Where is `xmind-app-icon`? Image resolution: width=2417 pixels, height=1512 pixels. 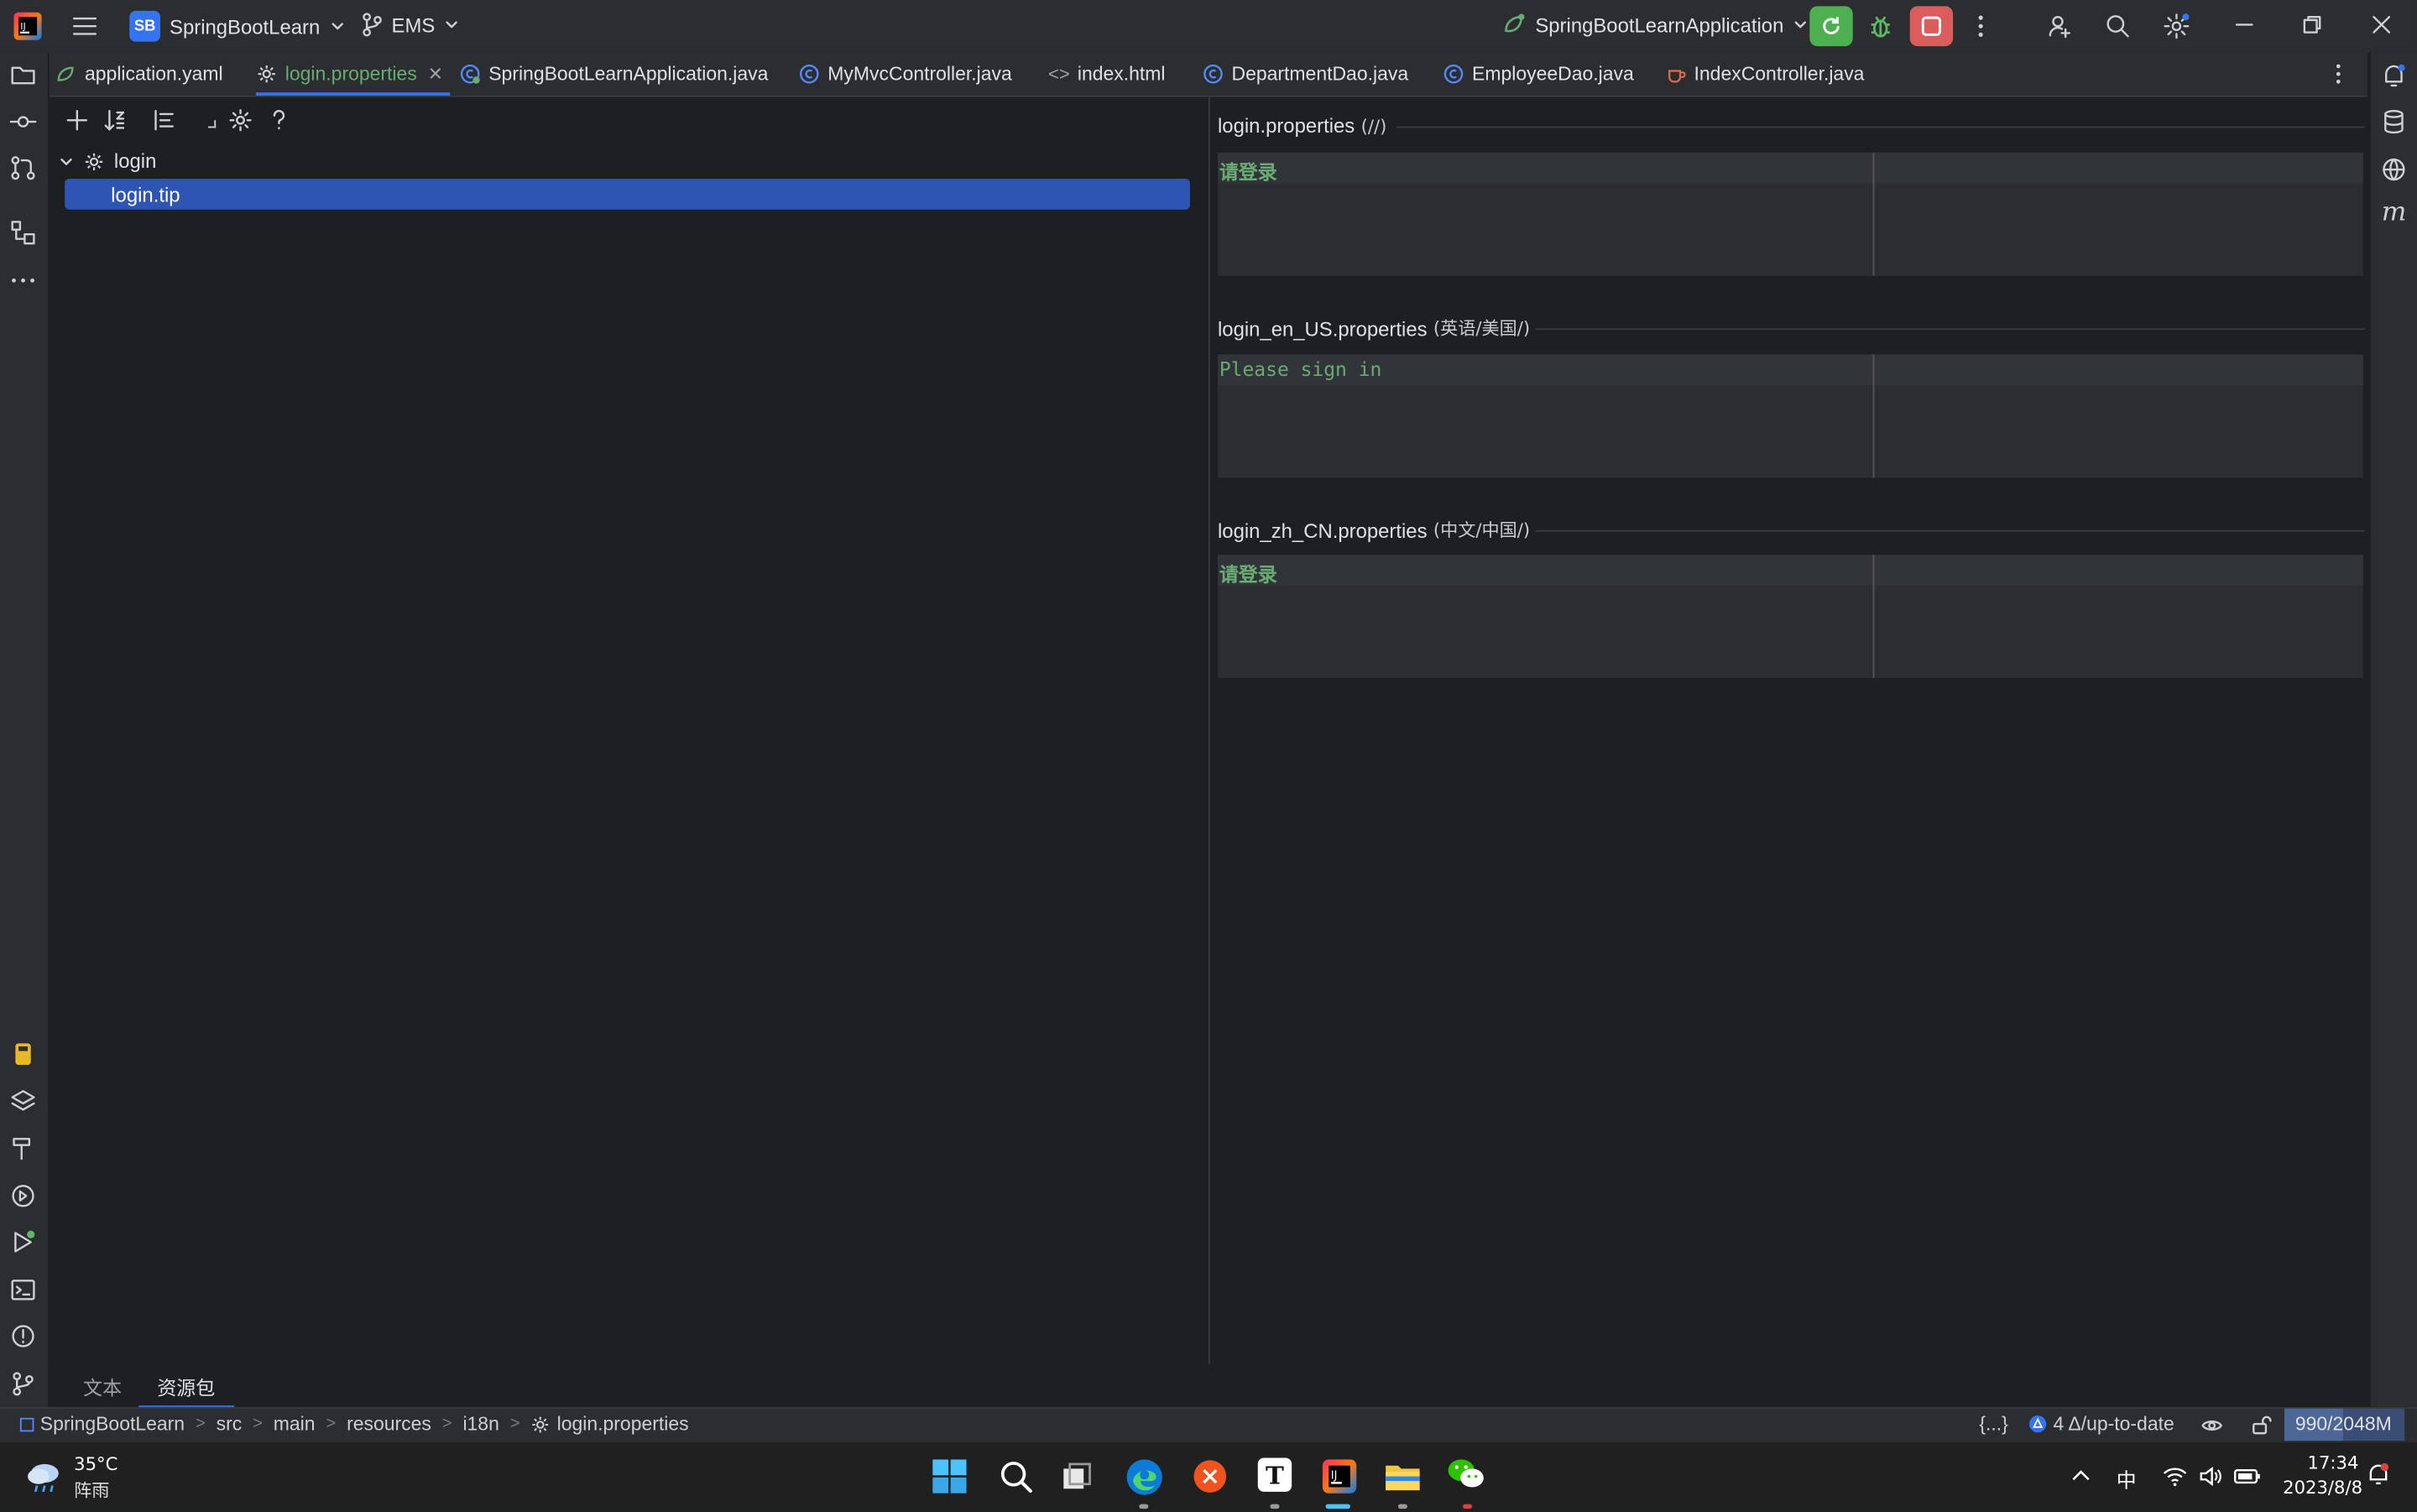
xmind-app-icon is located at coordinates (1210, 1476).